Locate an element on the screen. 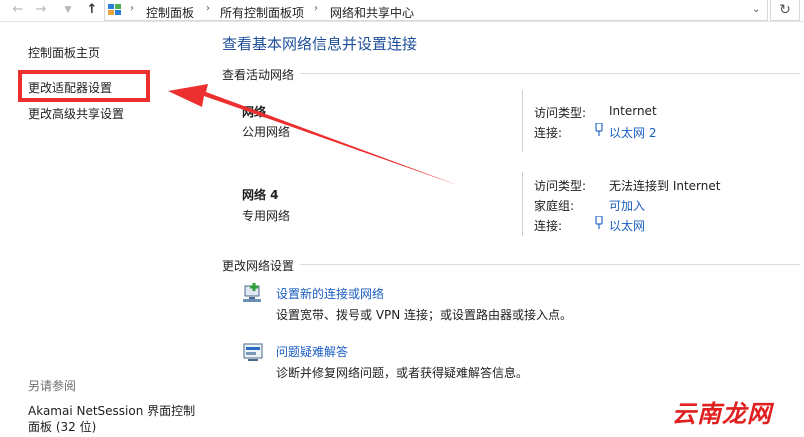  see-also-link-akamai-line2: 面板 (32 位) is located at coordinates (62, 426).